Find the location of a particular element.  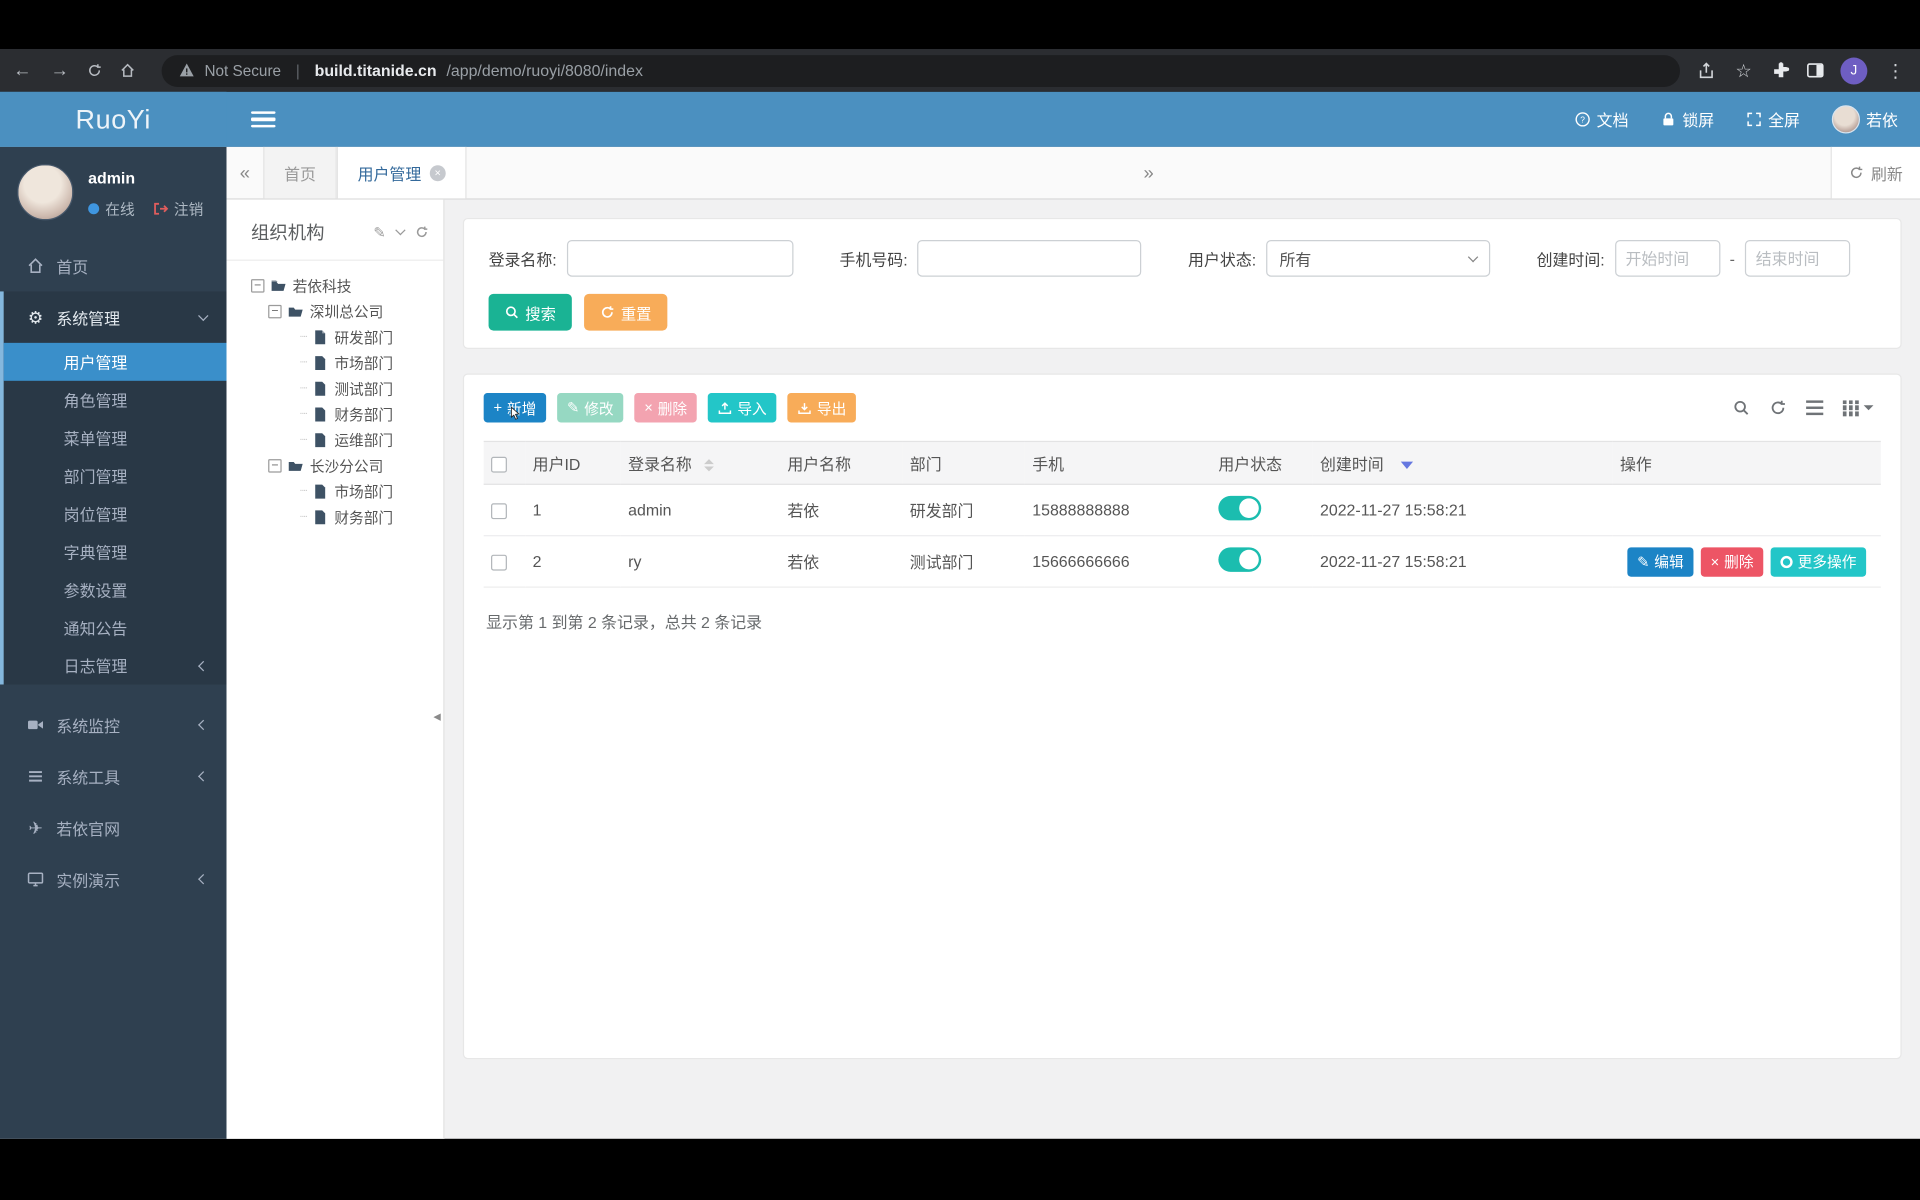

user-avatar is located at coordinates (45, 192).